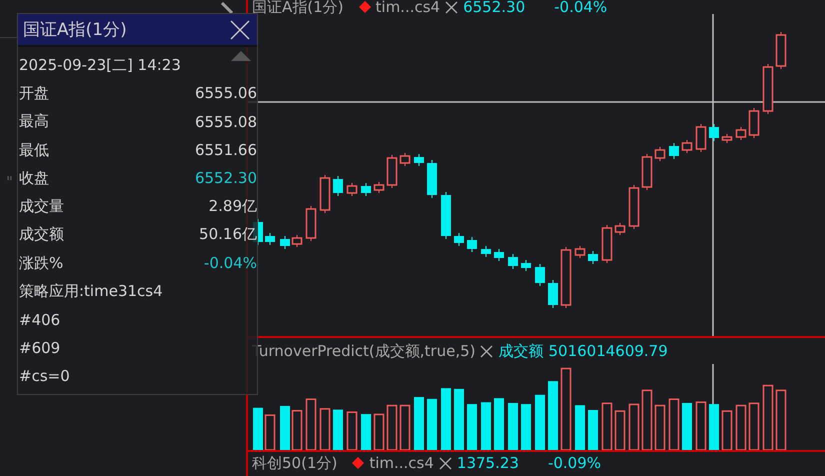 Image resolution: width=825 pixels, height=476 pixels. Describe the element at coordinates (227, 8) in the screenshot. I see `slash-icon` at that location.